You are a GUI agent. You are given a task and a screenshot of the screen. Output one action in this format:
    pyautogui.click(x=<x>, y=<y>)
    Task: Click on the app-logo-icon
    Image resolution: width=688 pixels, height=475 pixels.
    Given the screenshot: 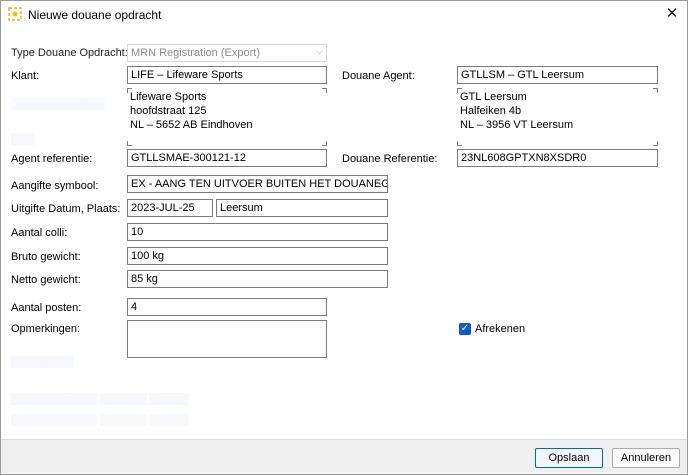 What is the action you would take?
    pyautogui.click(x=15, y=14)
    